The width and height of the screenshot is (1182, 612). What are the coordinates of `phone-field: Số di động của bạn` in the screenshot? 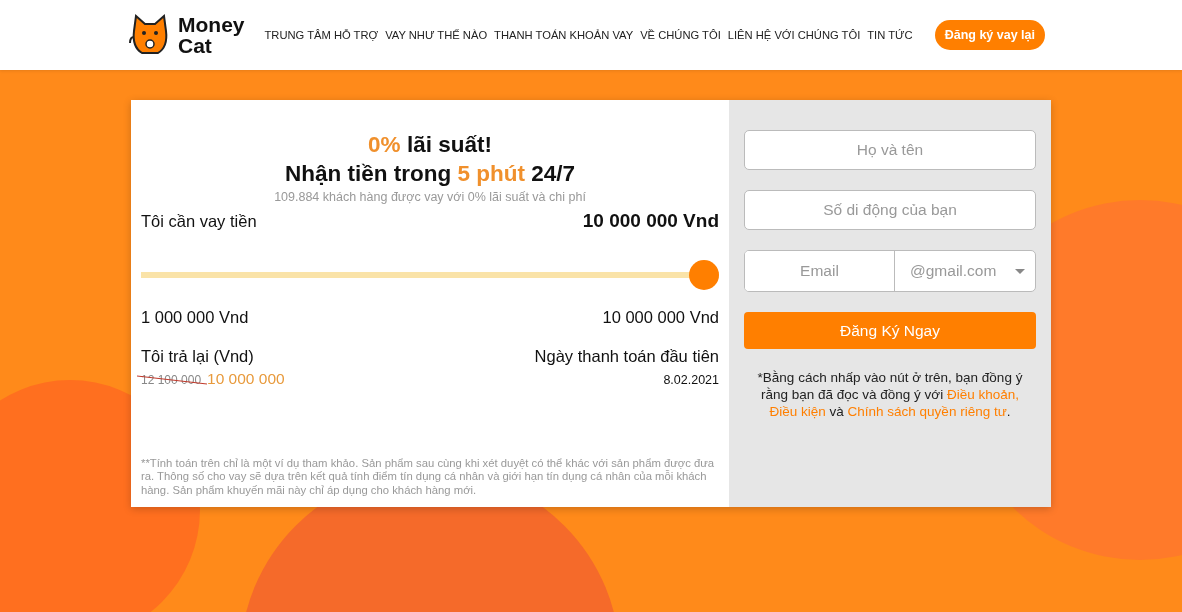 It's located at (890, 210).